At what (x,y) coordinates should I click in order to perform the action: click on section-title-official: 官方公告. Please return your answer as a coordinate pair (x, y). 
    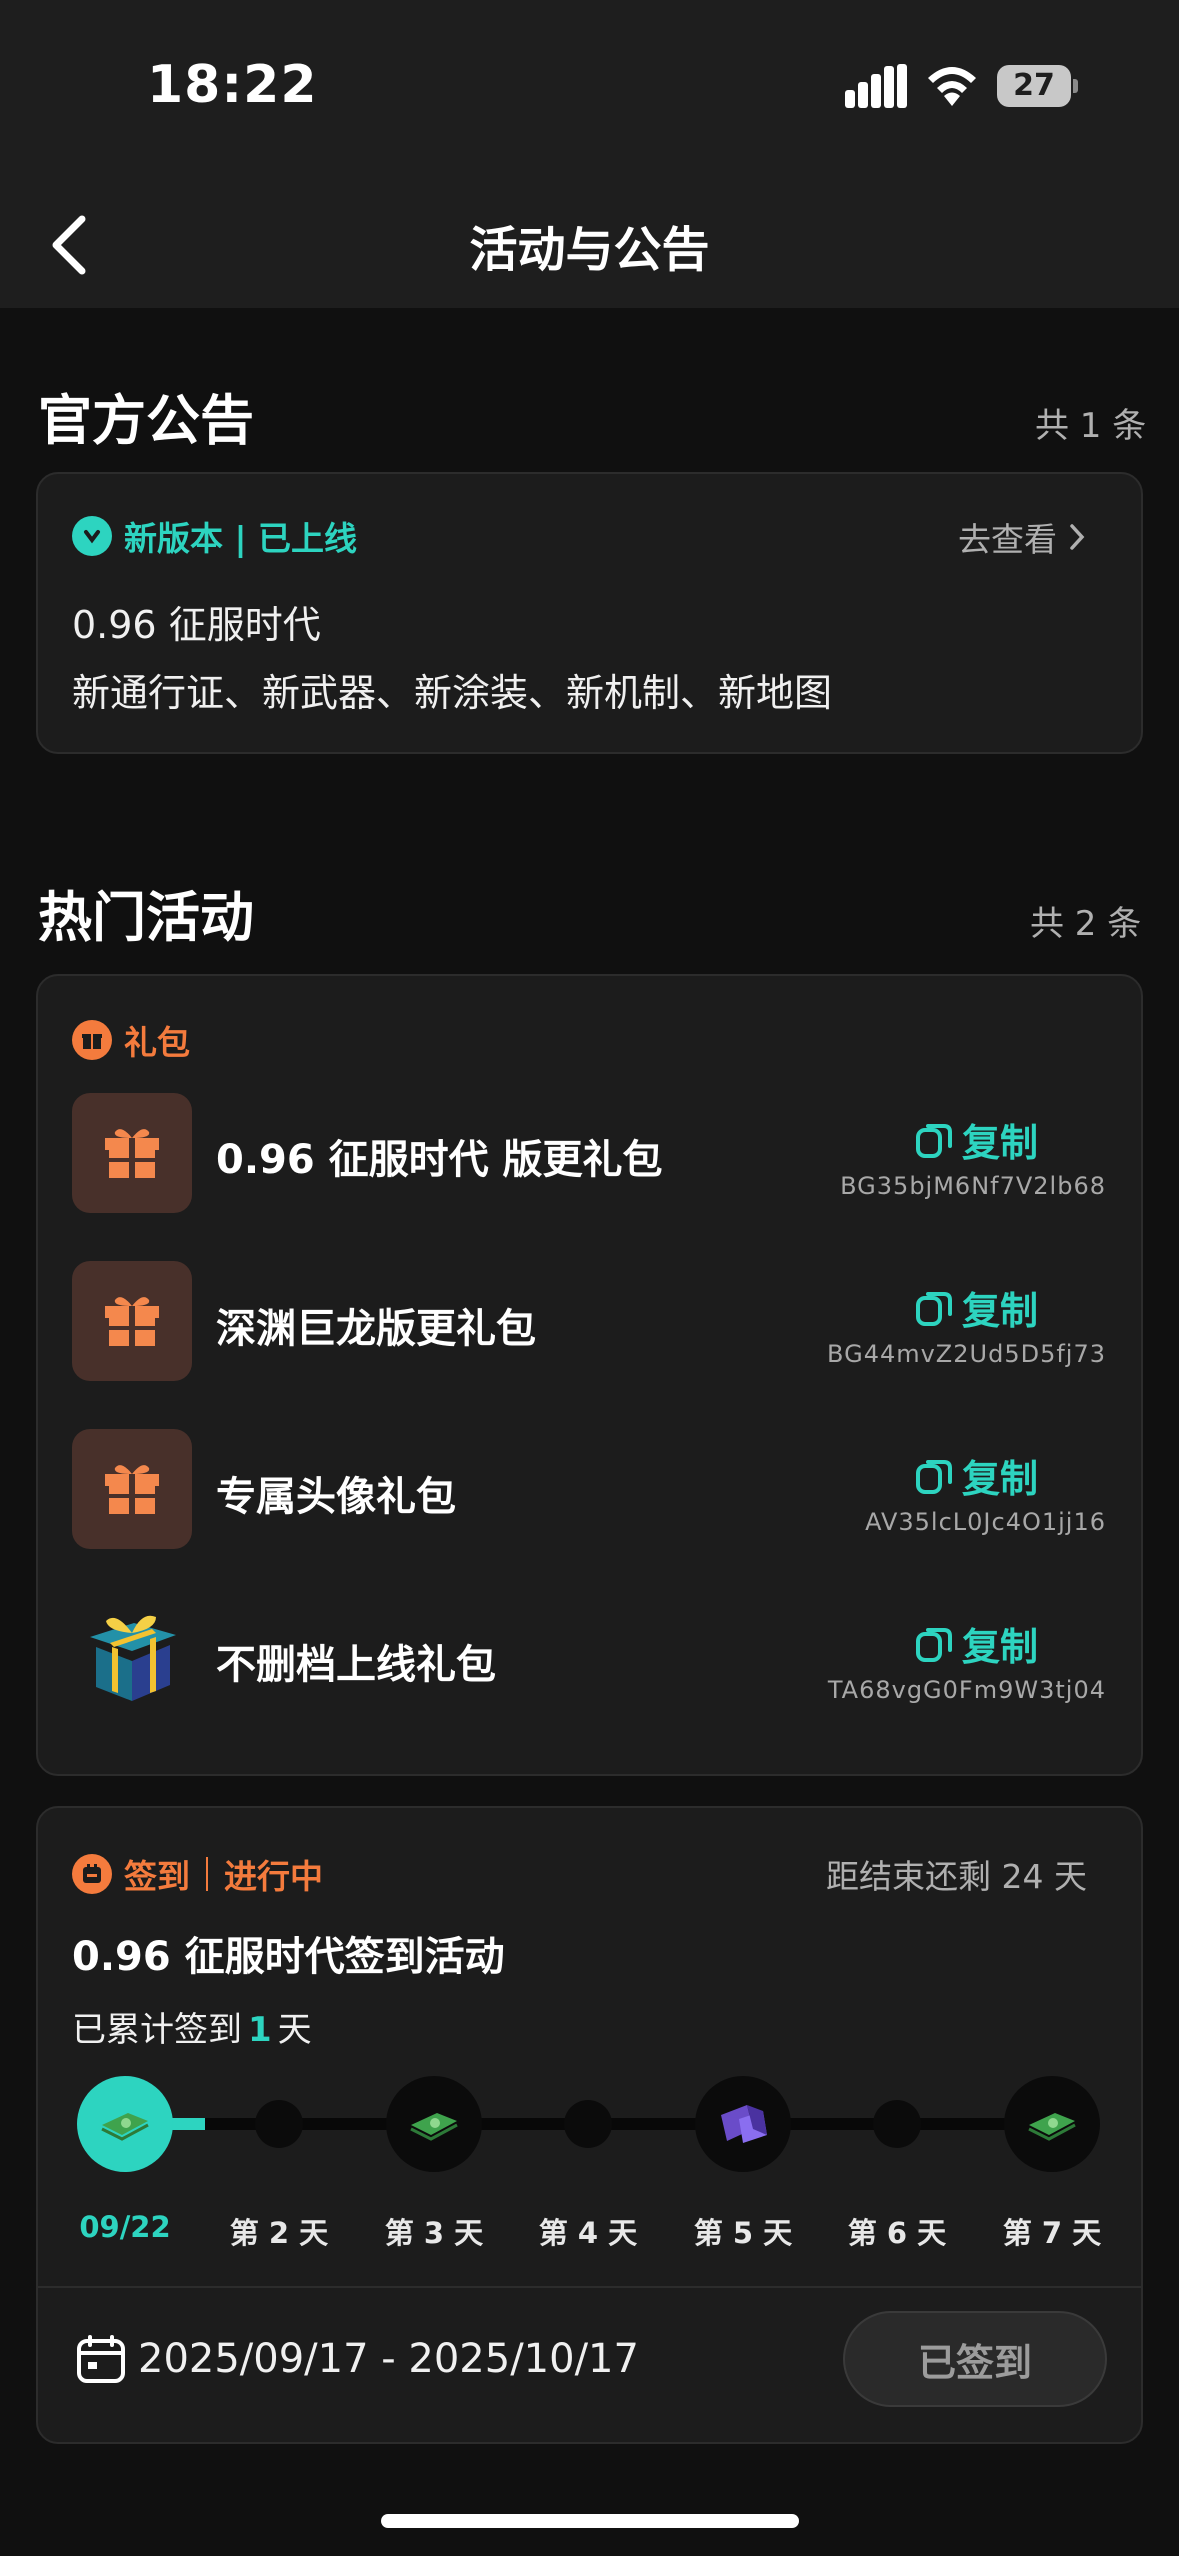
    Looking at the image, I should click on (146, 420).